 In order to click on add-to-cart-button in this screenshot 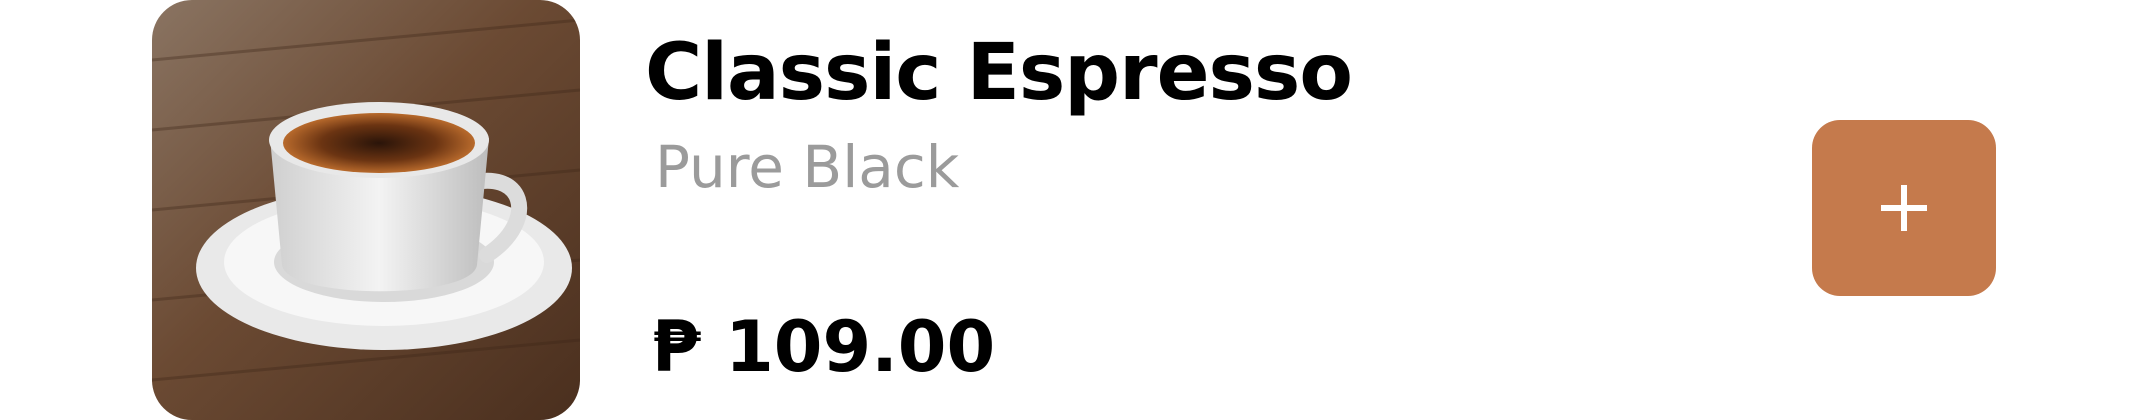, I will do `click(1904, 208)`.